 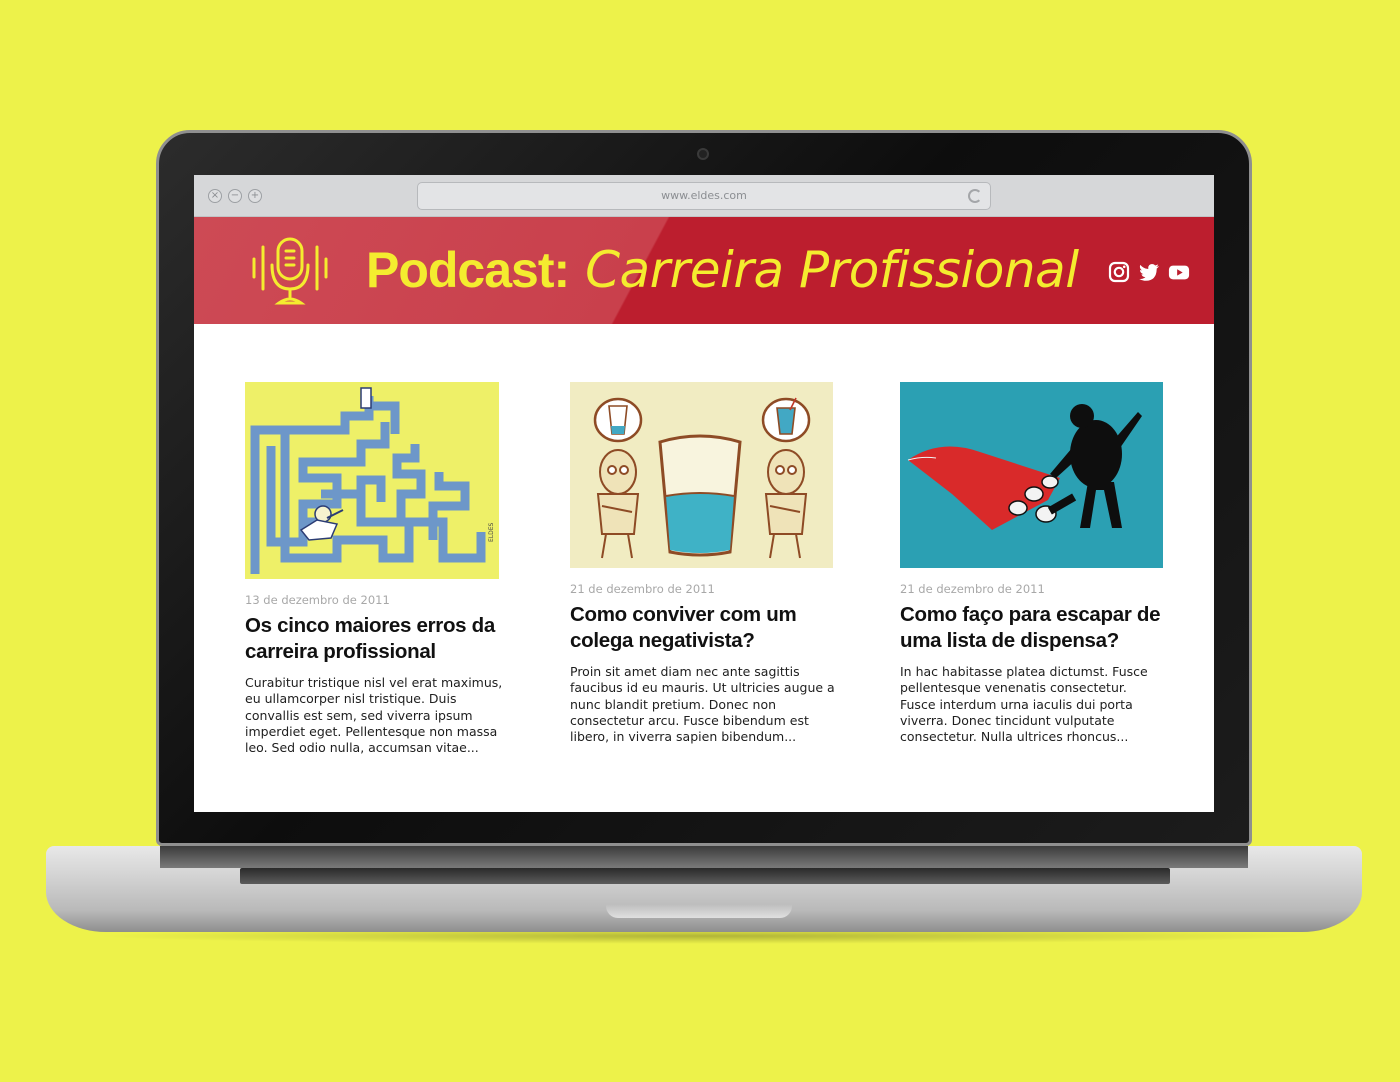 What do you see at coordinates (701, 475) in the screenshot?
I see `glass-illustration` at bounding box center [701, 475].